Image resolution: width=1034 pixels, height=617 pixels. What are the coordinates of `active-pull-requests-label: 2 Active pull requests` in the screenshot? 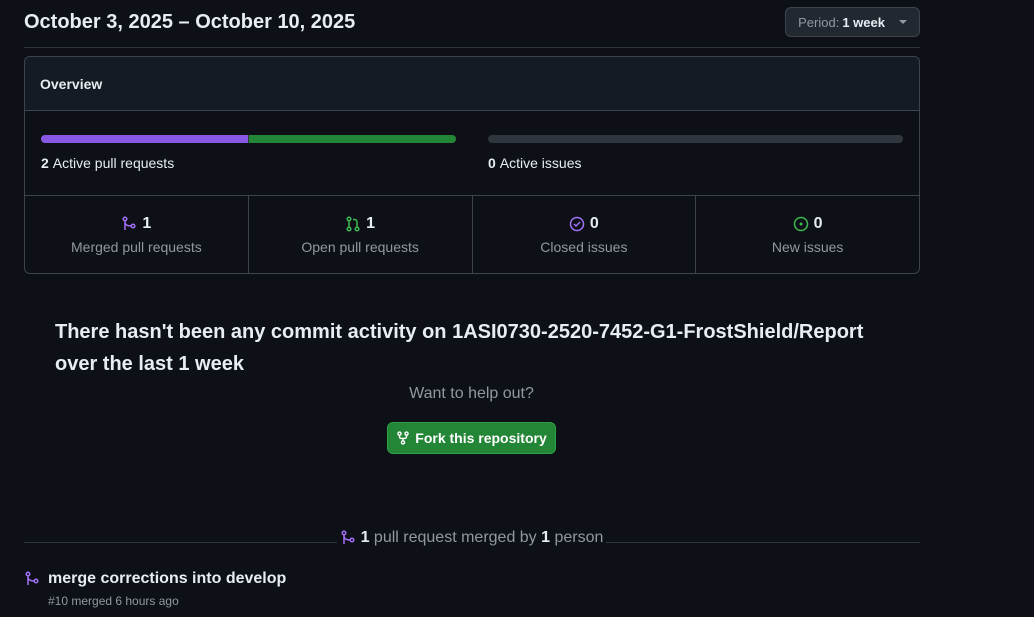 It's located at (107, 163).